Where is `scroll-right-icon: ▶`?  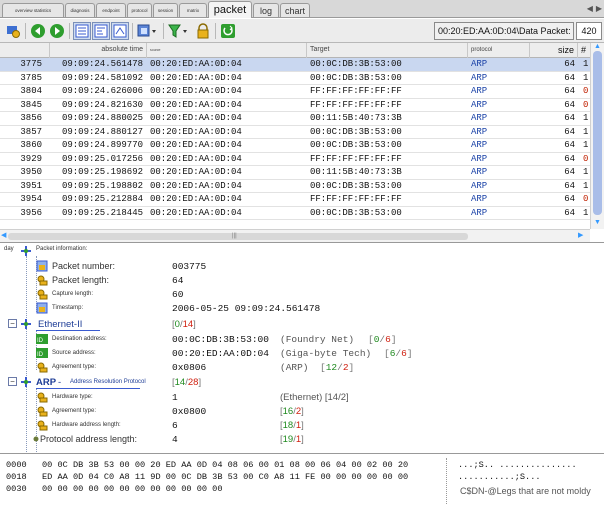
scroll-right-icon: ▶ is located at coordinates (580, 235).